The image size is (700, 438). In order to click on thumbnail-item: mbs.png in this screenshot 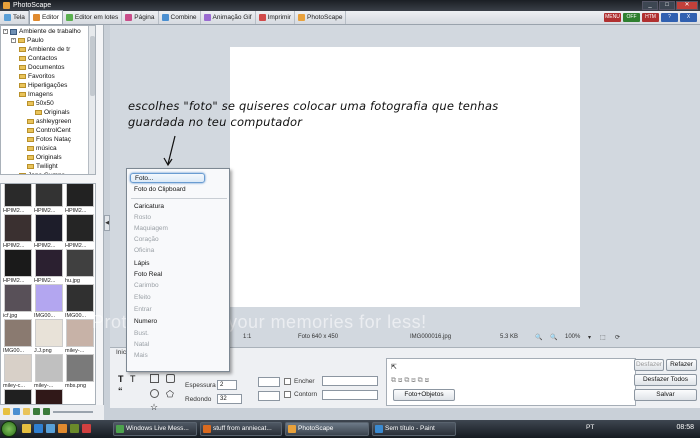, I will do `click(80, 371)`.